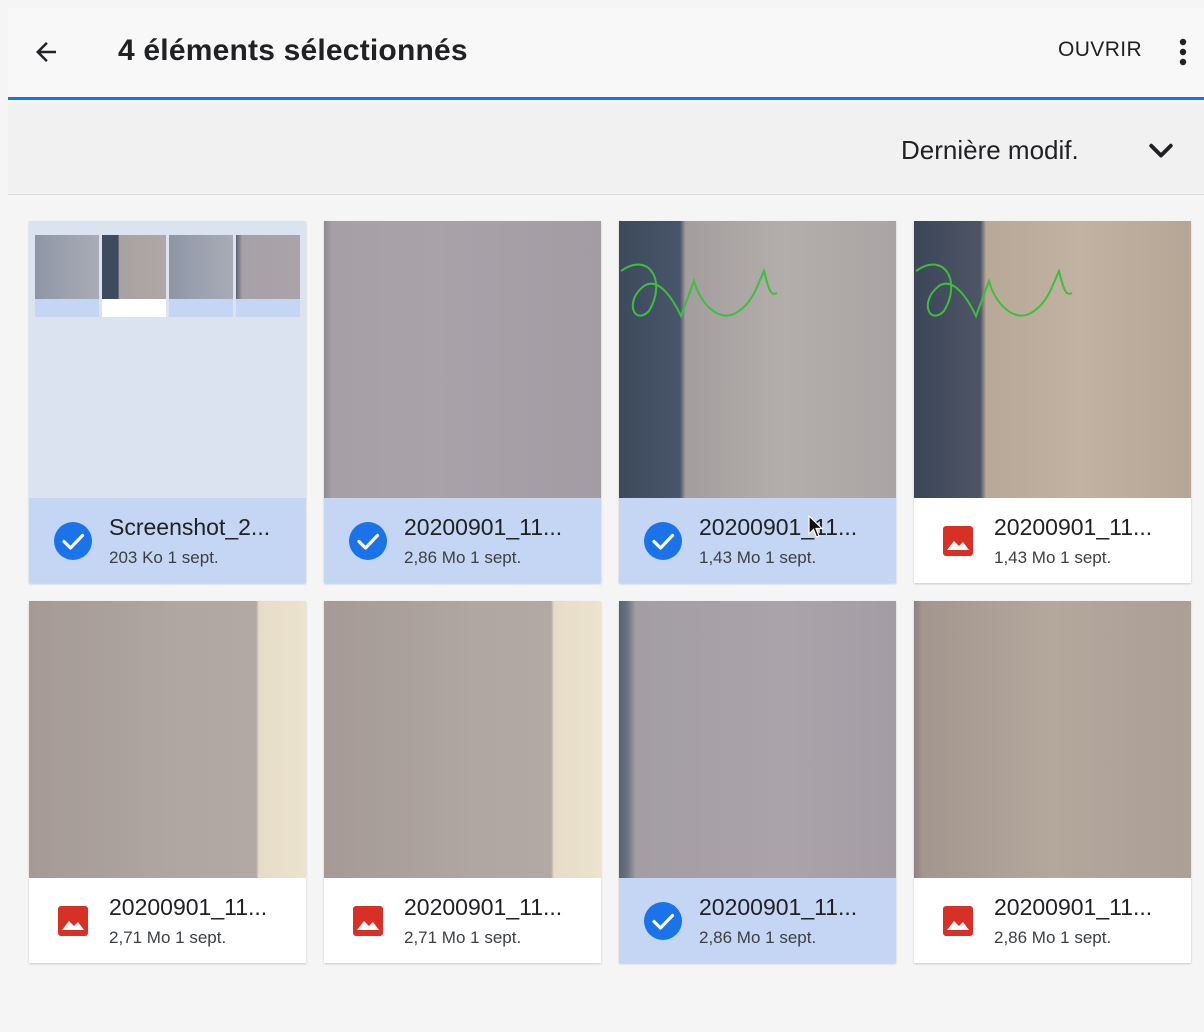  Describe the element at coordinates (990, 150) in the screenshot. I see `sort-label: Dernière modif.` at that location.